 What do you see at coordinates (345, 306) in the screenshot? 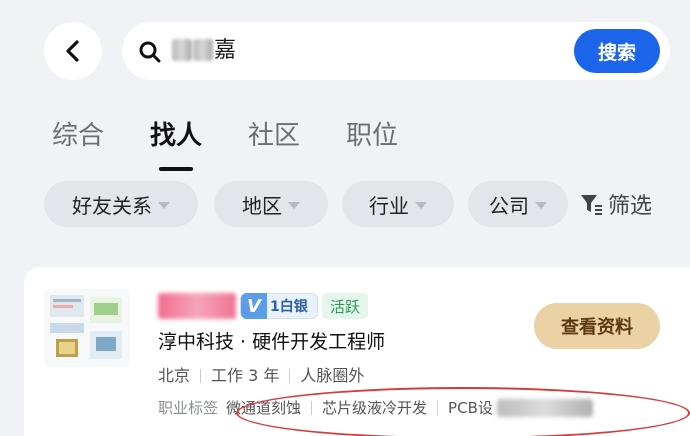
I see `active-status-badge: 活跃` at bounding box center [345, 306].